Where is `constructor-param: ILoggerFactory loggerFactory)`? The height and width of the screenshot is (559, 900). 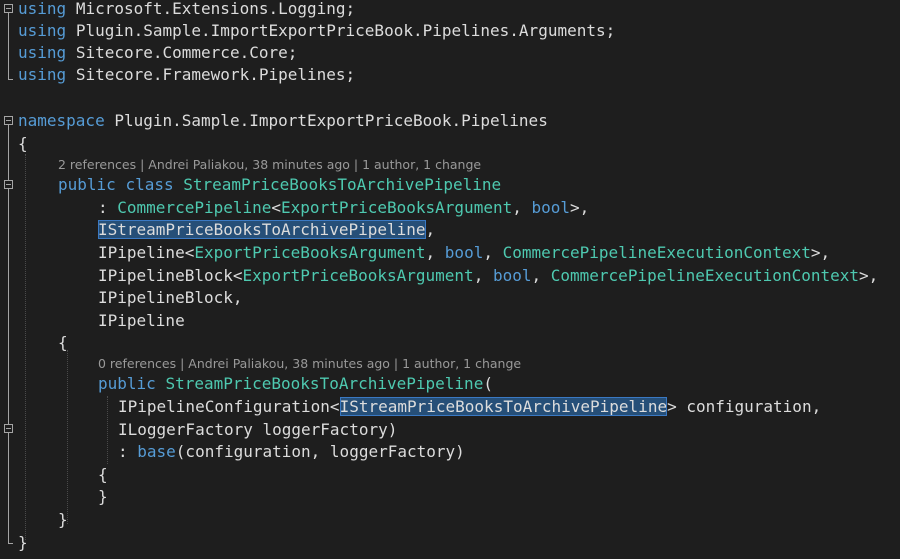
constructor-param: ILoggerFactory loggerFactory) is located at coordinates (257, 430).